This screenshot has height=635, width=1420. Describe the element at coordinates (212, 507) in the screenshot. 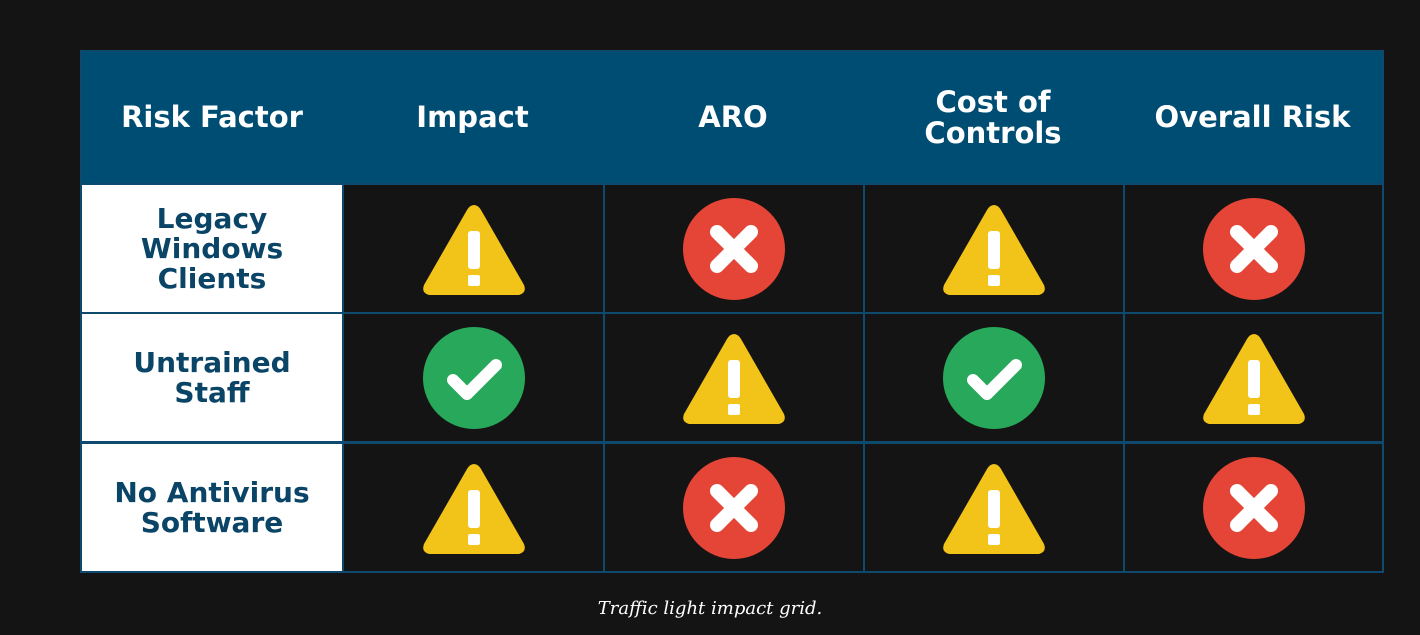

I see `risk-factor-label: No Antivirus Software` at that location.